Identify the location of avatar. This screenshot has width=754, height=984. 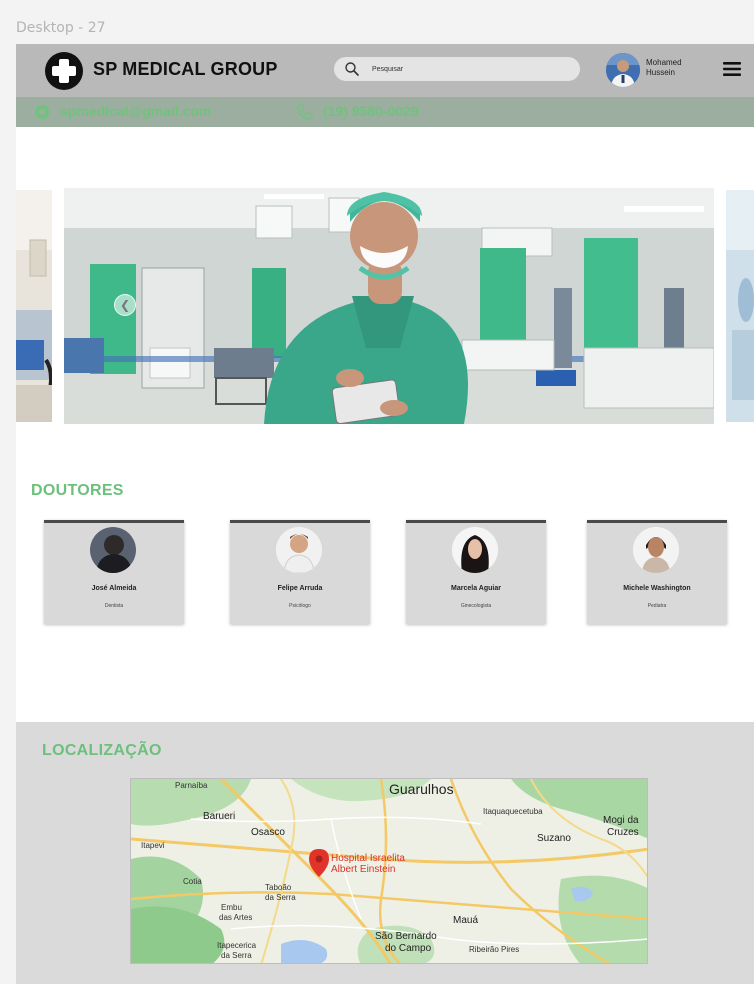
(623, 70).